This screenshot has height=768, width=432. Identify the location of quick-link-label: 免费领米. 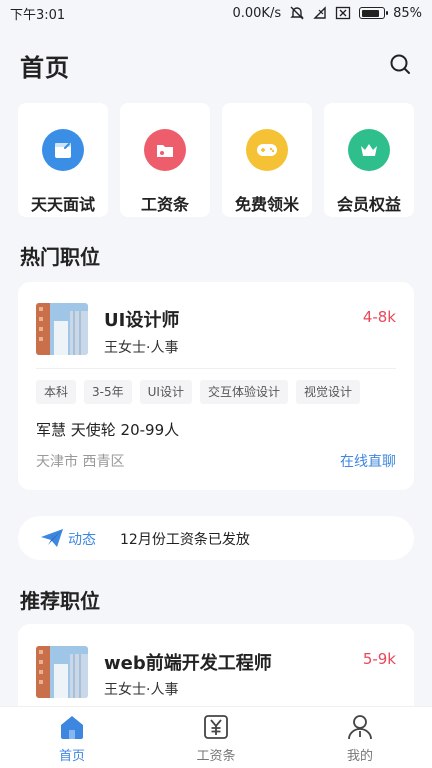
(266, 204).